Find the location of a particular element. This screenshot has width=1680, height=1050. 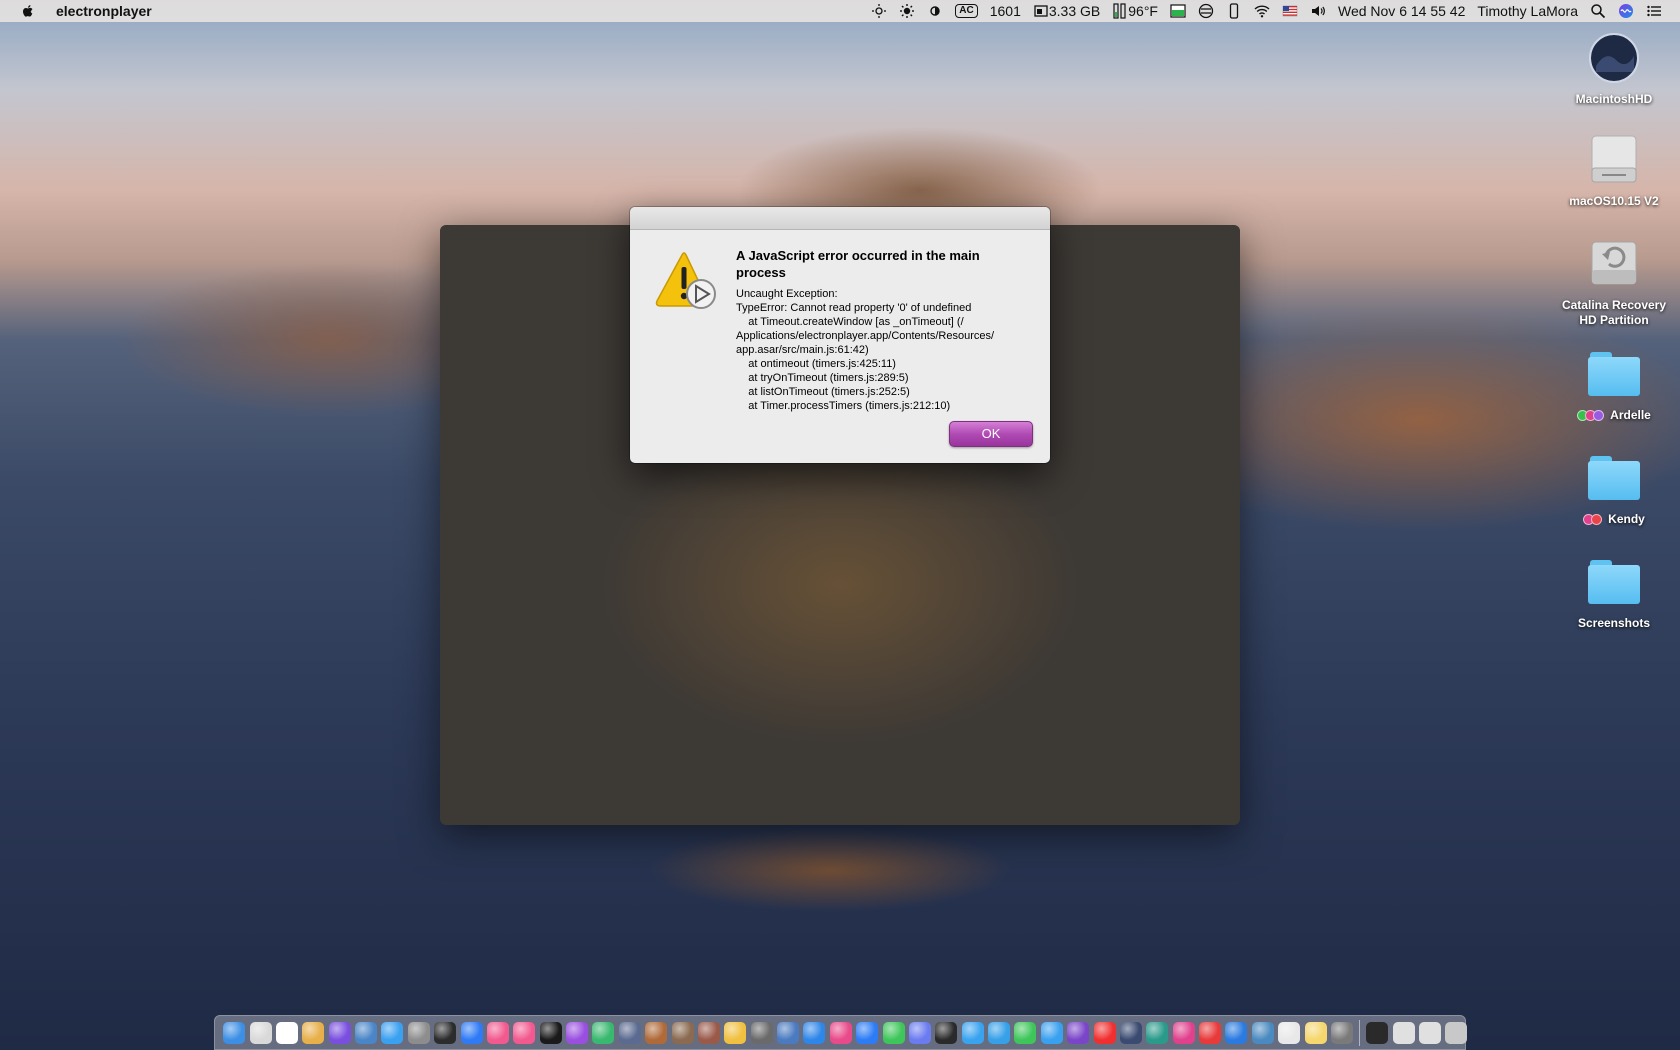

night-shift-icon is located at coordinates (935, 11).